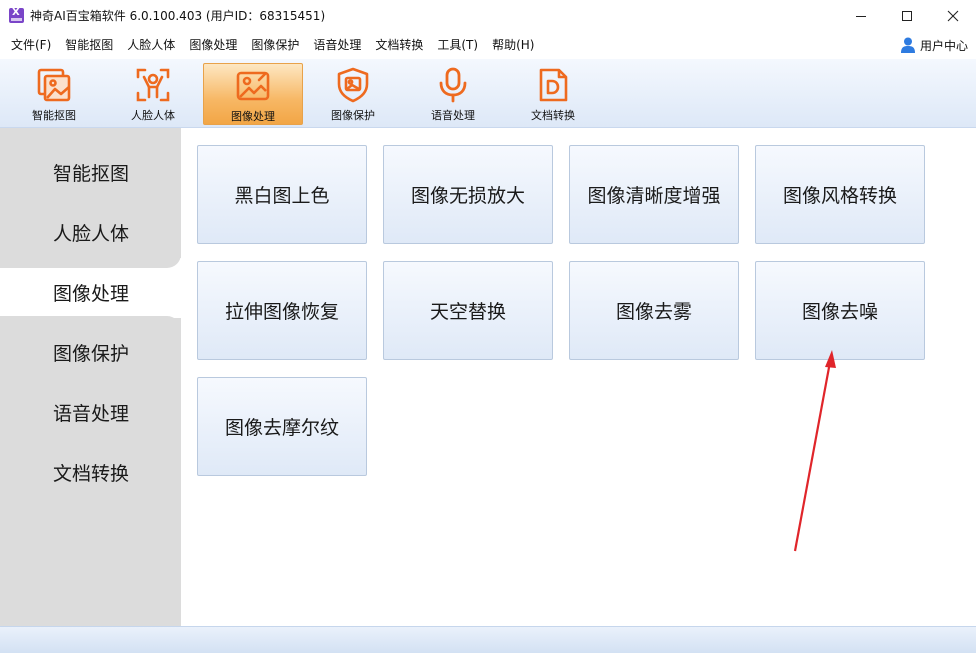  What do you see at coordinates (840, 194) in the screenshot?
I see `feature-style-transfer-button: 图像风格转换` at bounding box center [840, 194].